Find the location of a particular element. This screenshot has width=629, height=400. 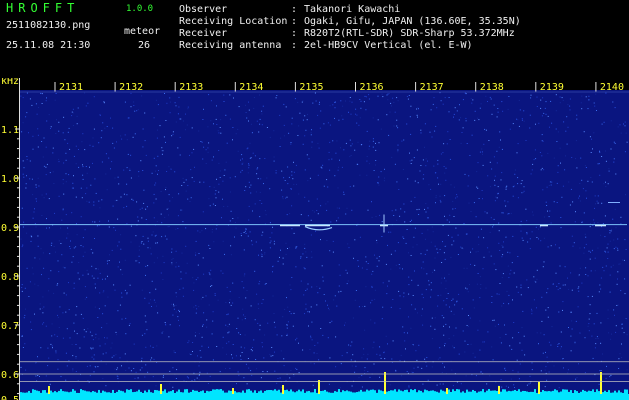

time-tick-label: 2133 is located at coordinates (191, 87).